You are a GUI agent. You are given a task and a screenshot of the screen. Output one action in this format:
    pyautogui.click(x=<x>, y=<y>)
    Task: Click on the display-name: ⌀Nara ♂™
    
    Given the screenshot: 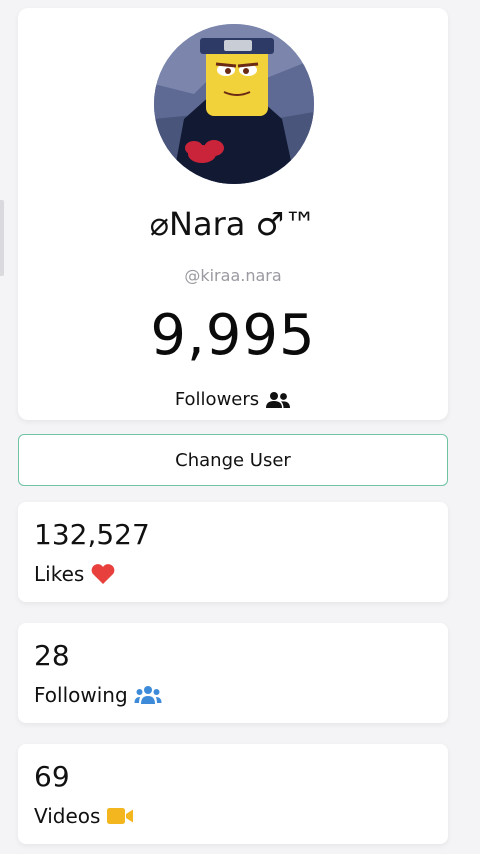 What is the action you would take?
    pyautogui.click(x=233, y=224)
    